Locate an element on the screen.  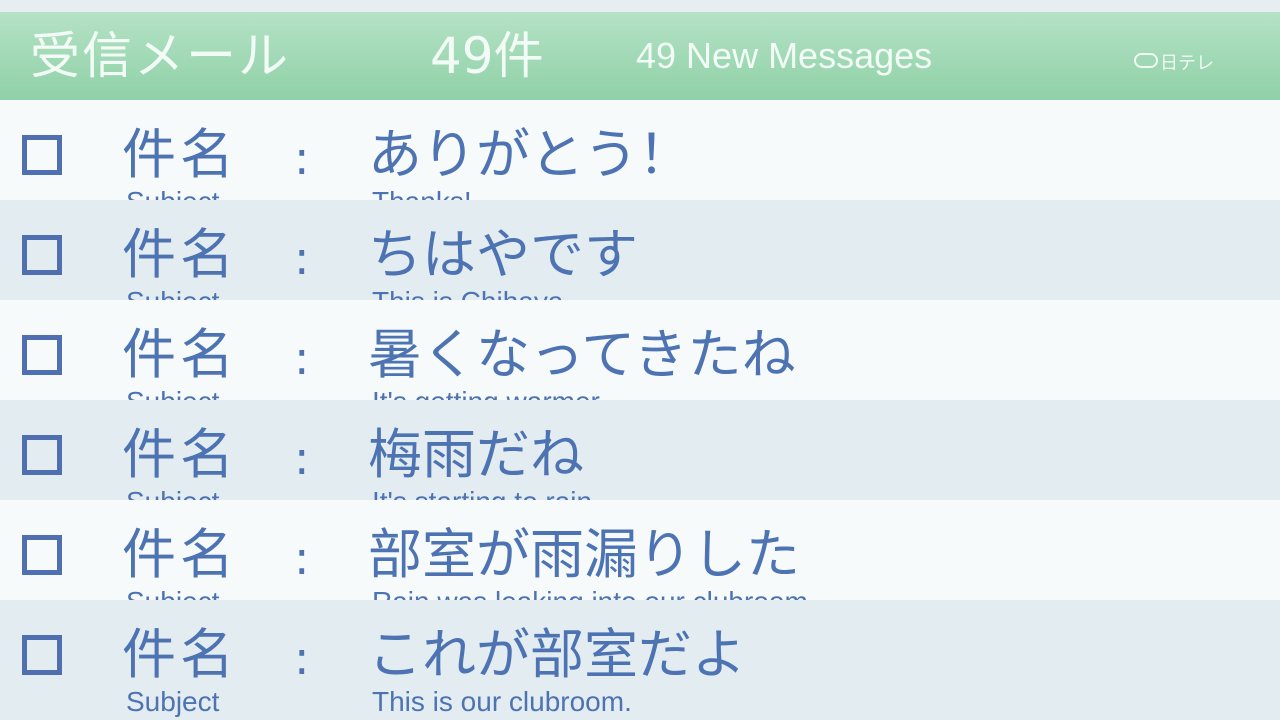
message-subject-jp: ありがとう！ is located at coordinates (530, 154).